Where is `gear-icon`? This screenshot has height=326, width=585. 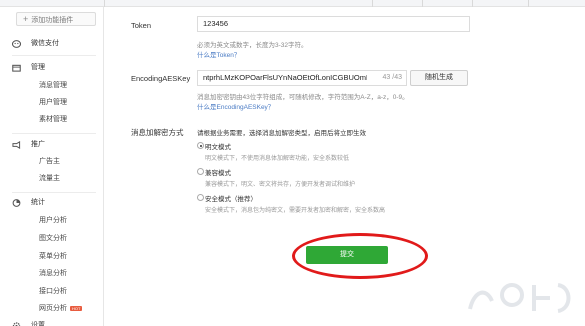
gear-icon is located at coordinates (16, 324).